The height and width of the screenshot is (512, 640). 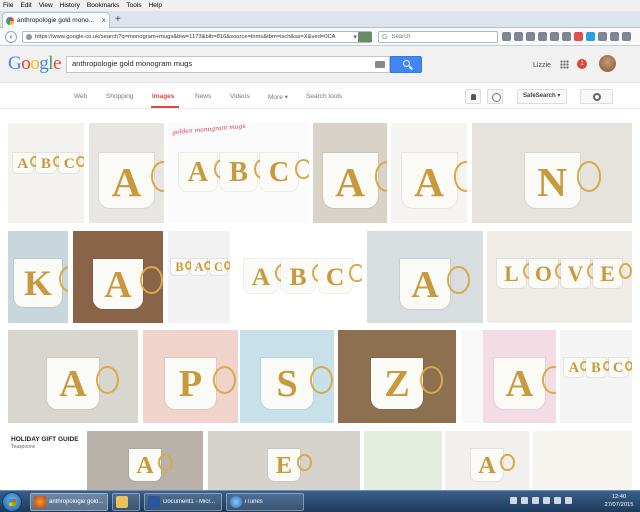 I want to click on menu-file: File, so click(x=8, y=5).